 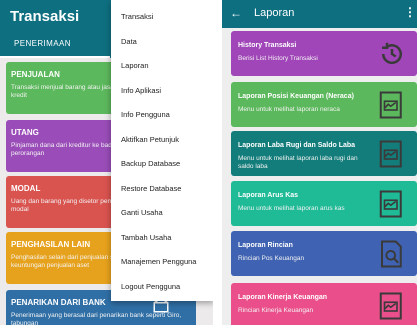 What do you see at coordinates (268, 195) in the screenshot?
I see `card-title: Laporan Arus Kas` at bounding box center [268, 195].